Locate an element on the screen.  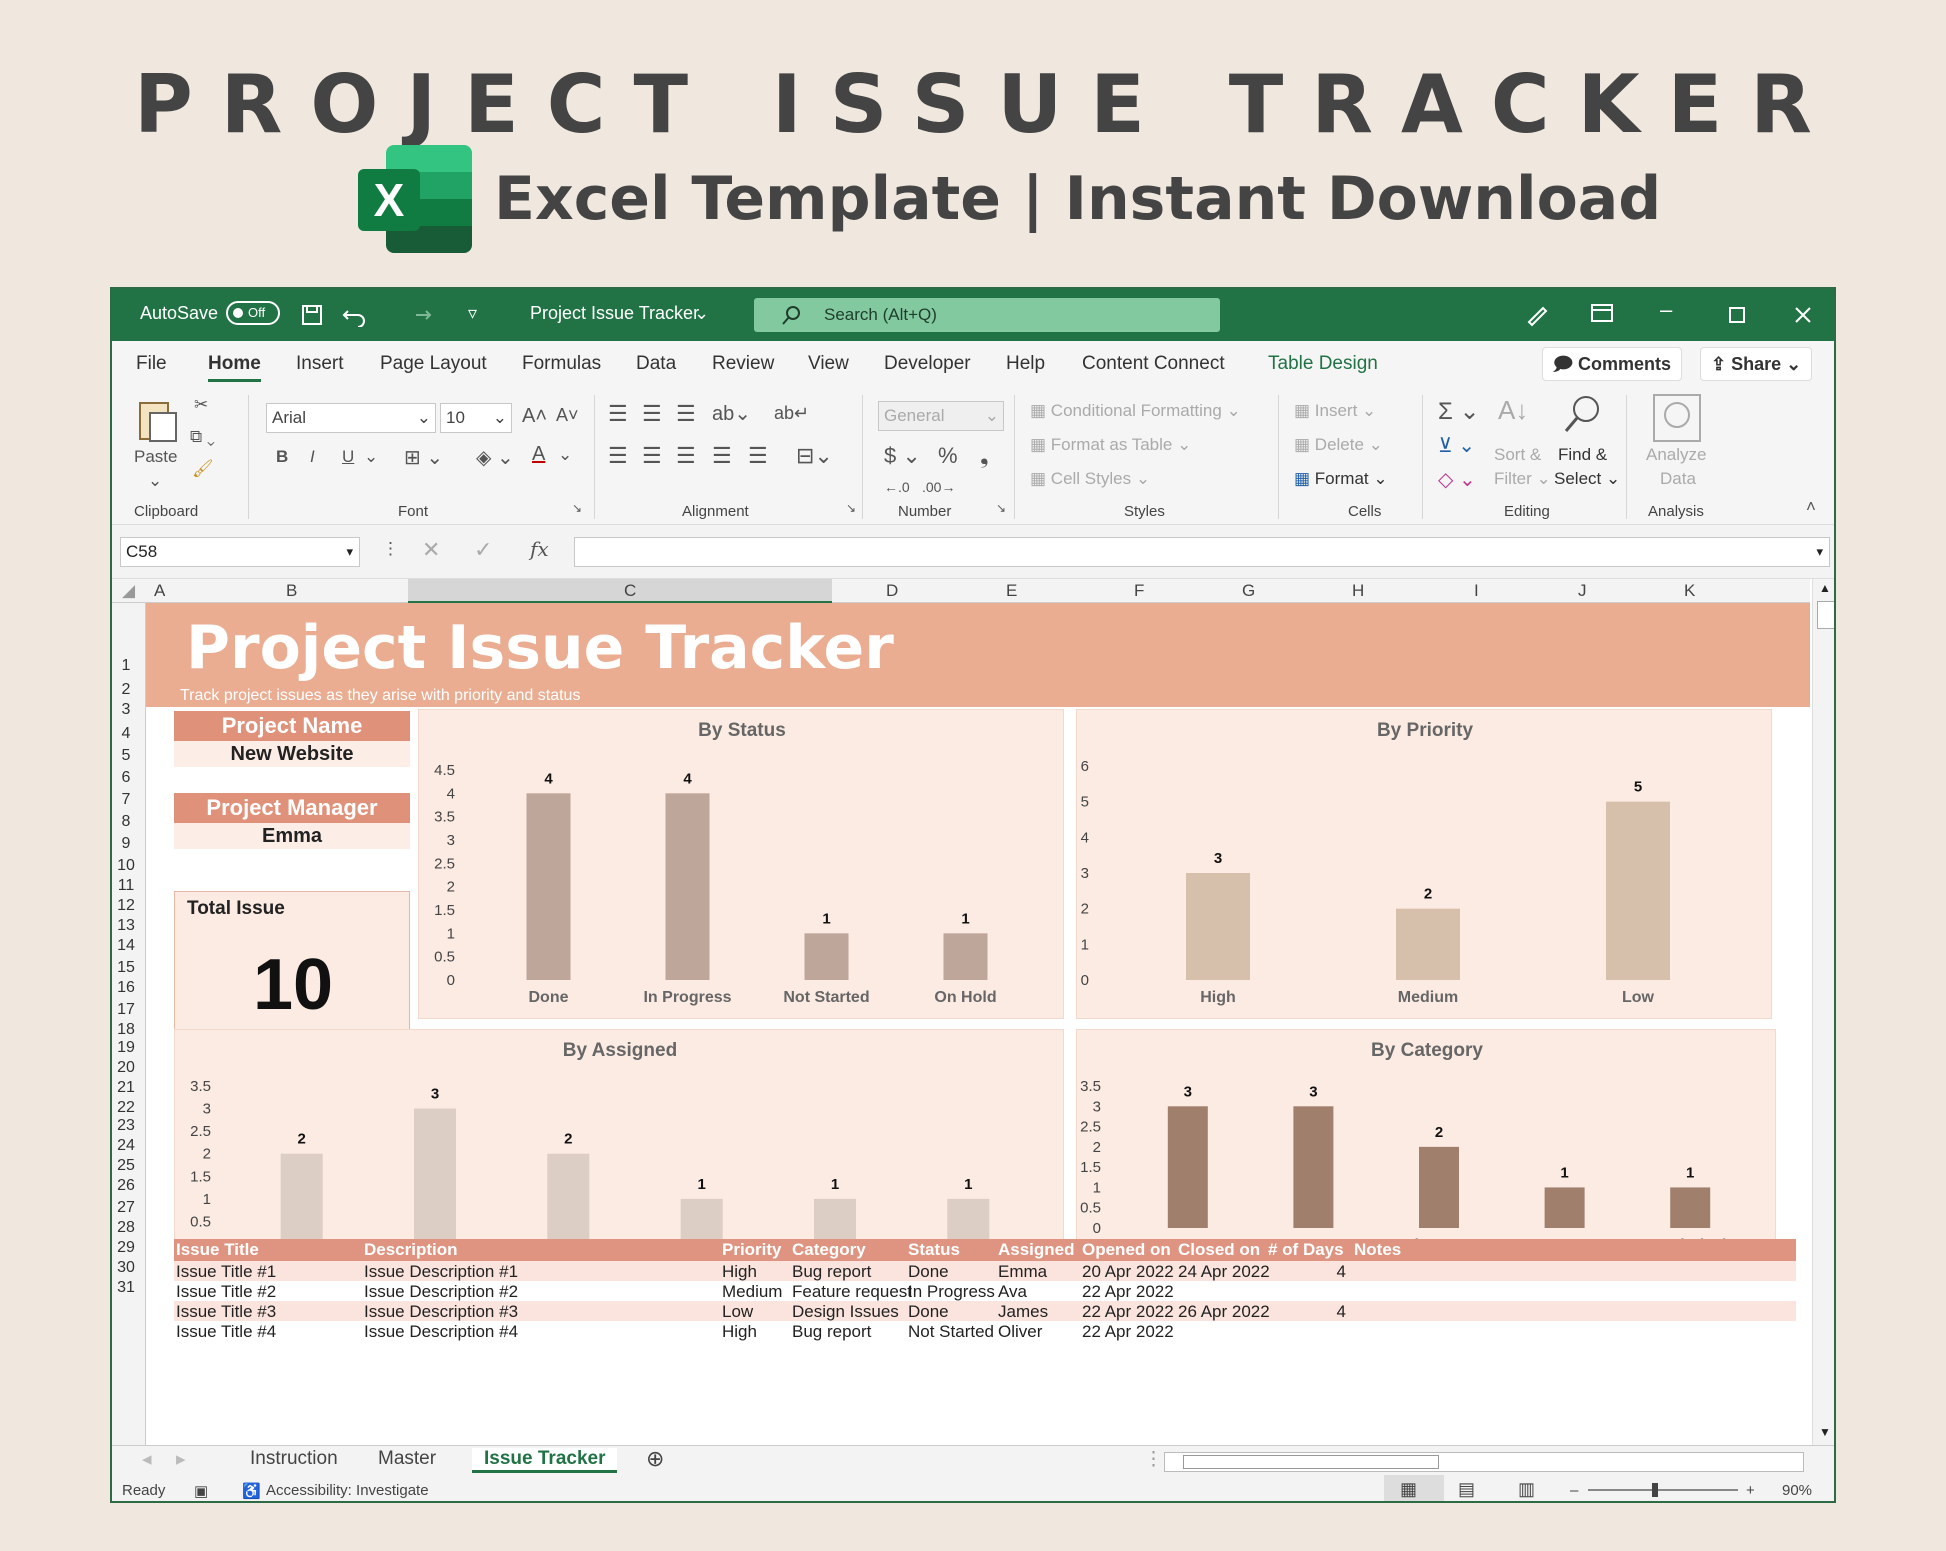
fill-color-icon: ◈ ⌄ is located at coordinates (495, 457).